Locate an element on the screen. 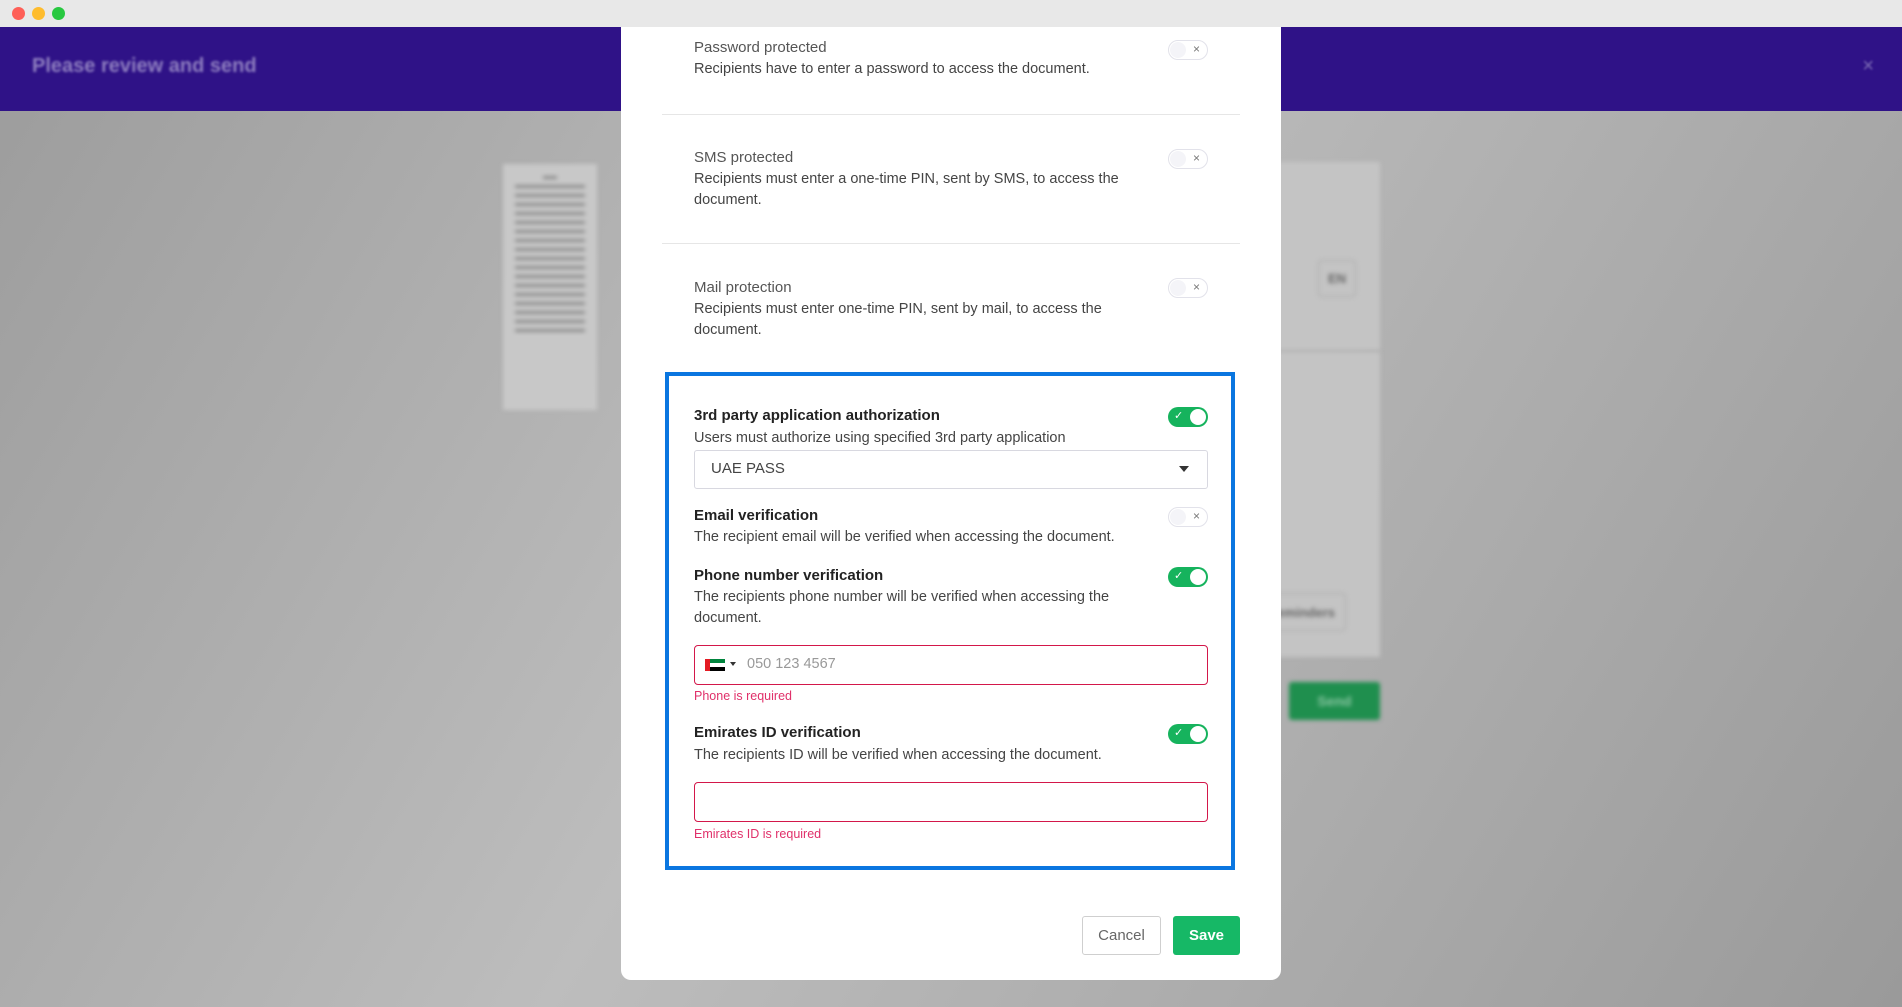 The height and width of the screenshot is (1007, 1902). phone-verification-title: Phone number verification is located at coordinates (789, 575).